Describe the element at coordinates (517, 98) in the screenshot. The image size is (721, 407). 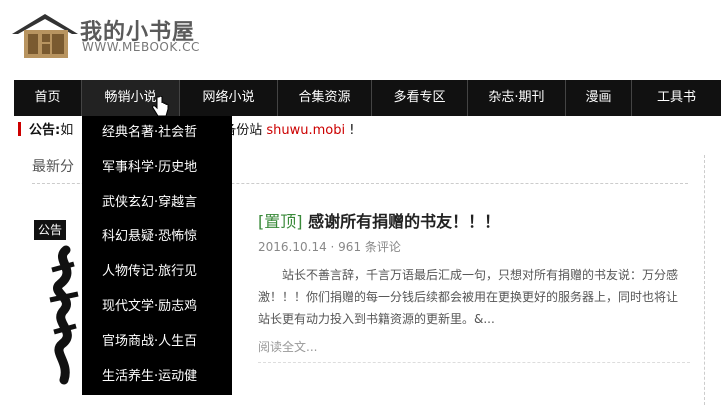
I see `nav-item-magazines: 杂志·期刊` at that location.